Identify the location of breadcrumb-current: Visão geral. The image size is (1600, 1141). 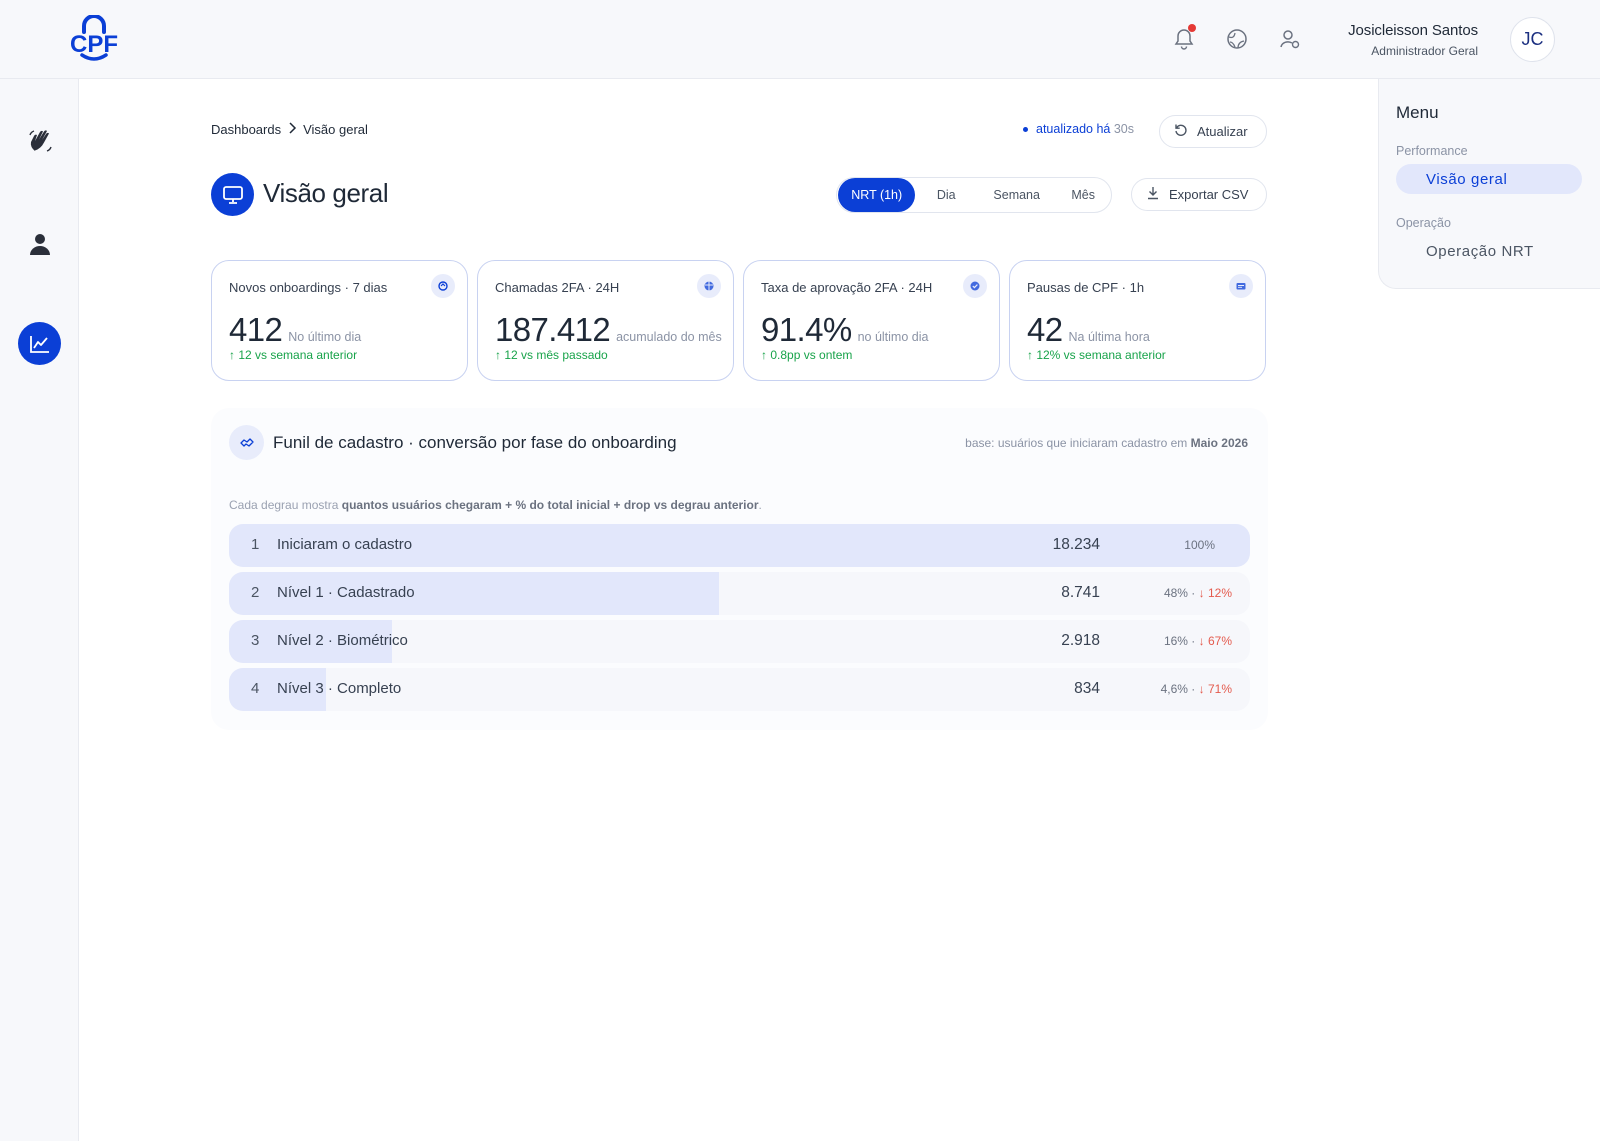
(335, 129).